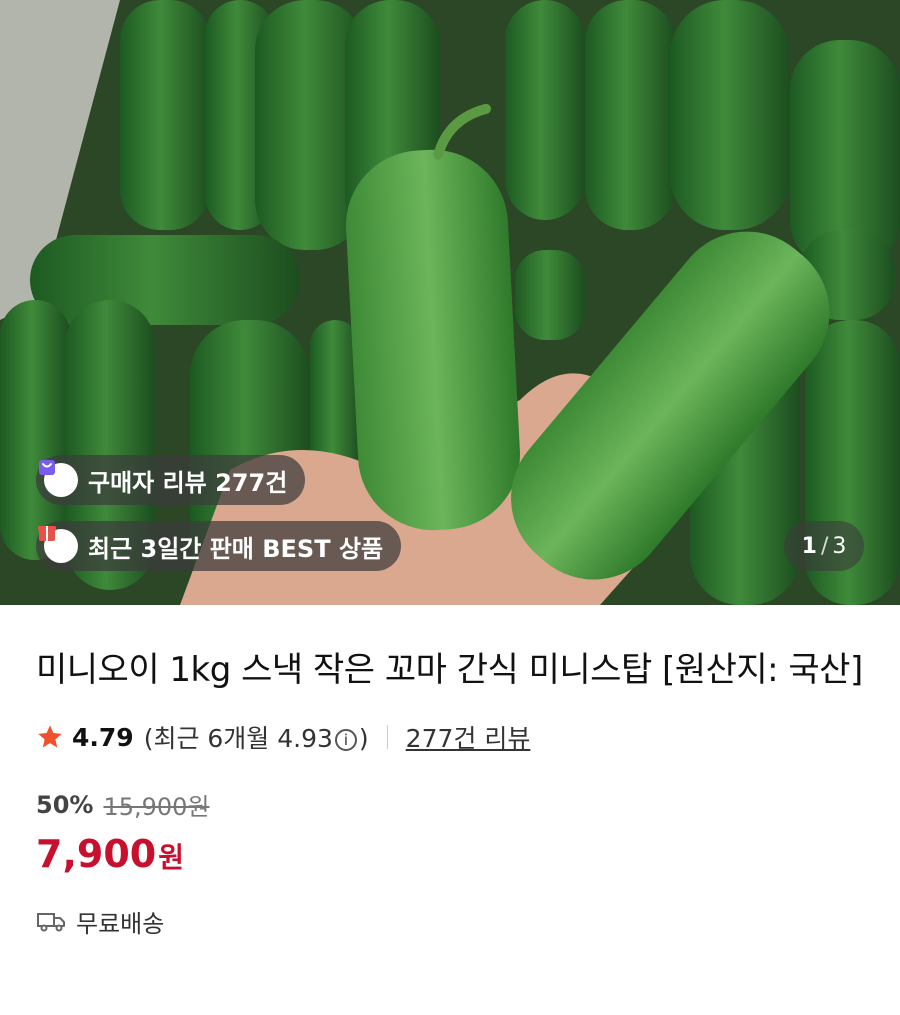 The width and height of the screenshot is (900, 1015). Describe the element at coordinates (450, 804) in the screenshot. I see `discount-row: 50% 15,900원` at that location.